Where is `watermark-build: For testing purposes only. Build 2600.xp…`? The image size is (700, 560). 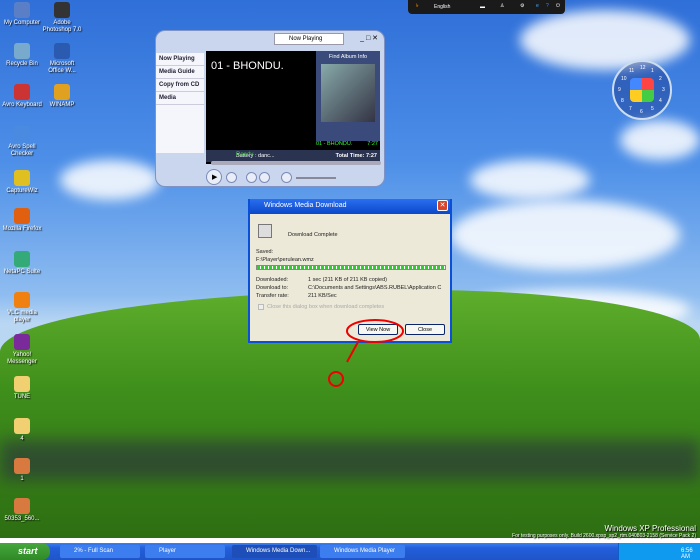 watermark-build: For testing purposes only. Build 2600.xp… is located at coordinates (604, 536).